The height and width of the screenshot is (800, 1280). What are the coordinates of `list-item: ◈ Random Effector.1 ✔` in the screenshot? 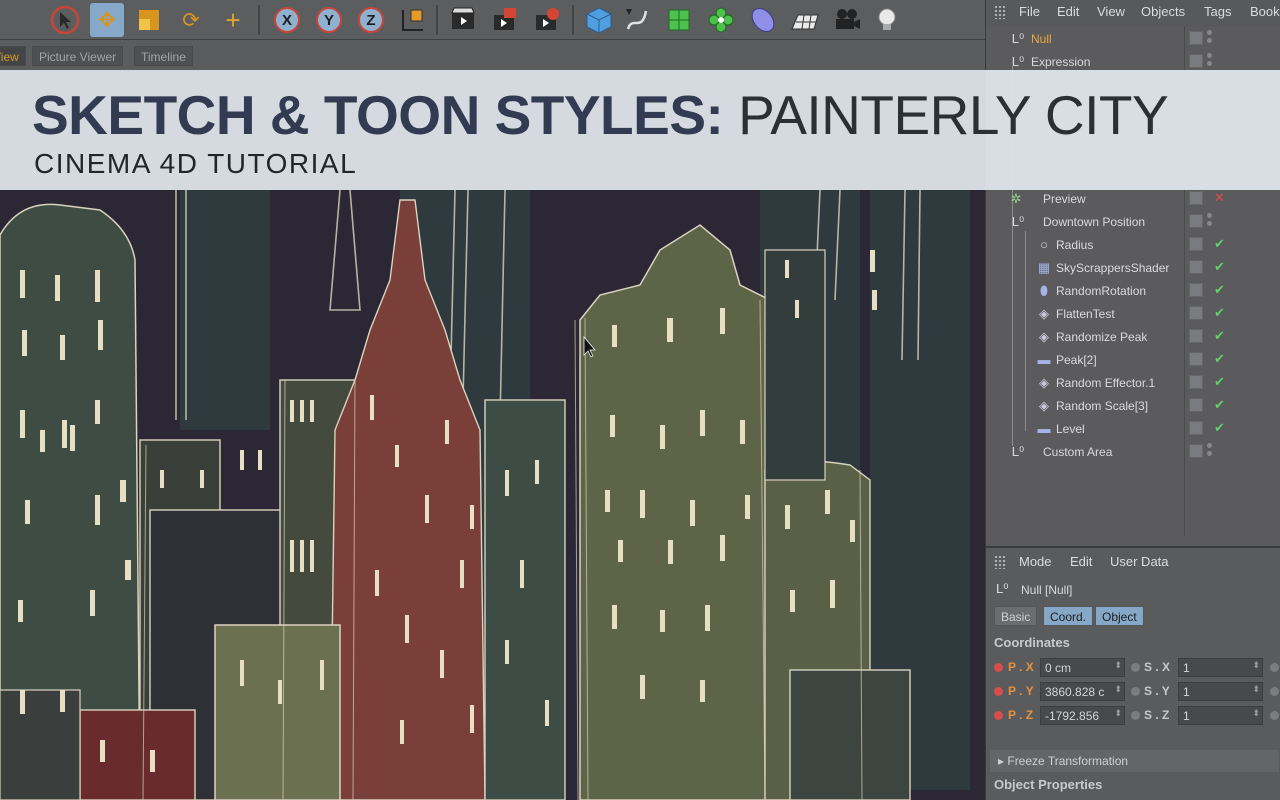 It's located at (1133, 383).